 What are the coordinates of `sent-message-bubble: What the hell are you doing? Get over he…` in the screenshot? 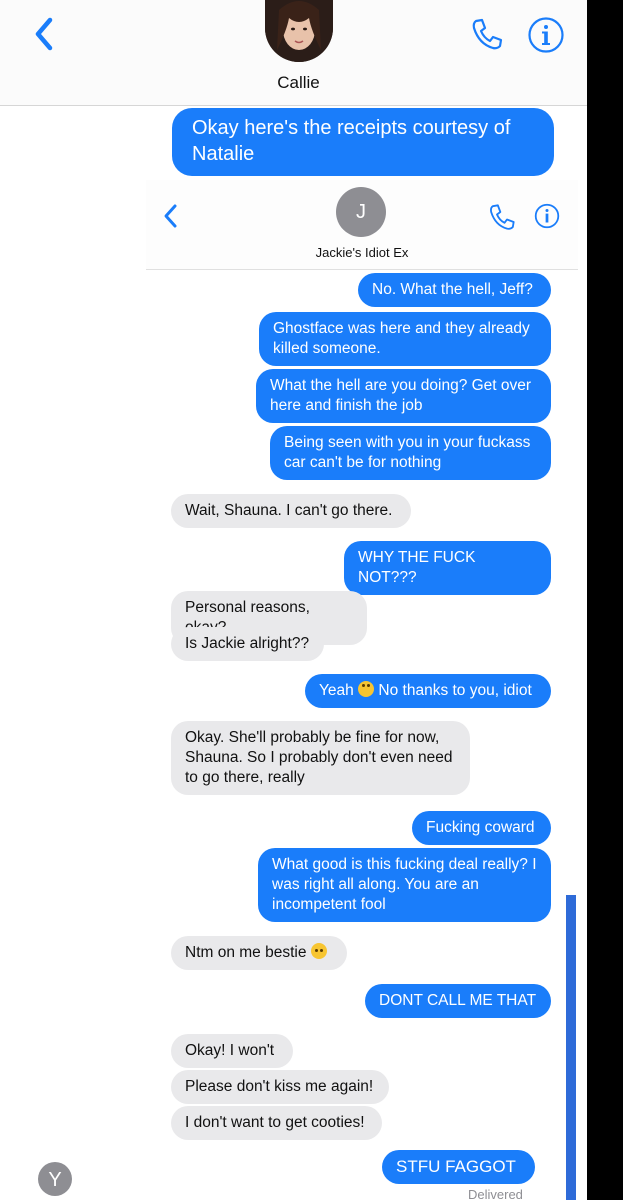 It's located at (403, 396).